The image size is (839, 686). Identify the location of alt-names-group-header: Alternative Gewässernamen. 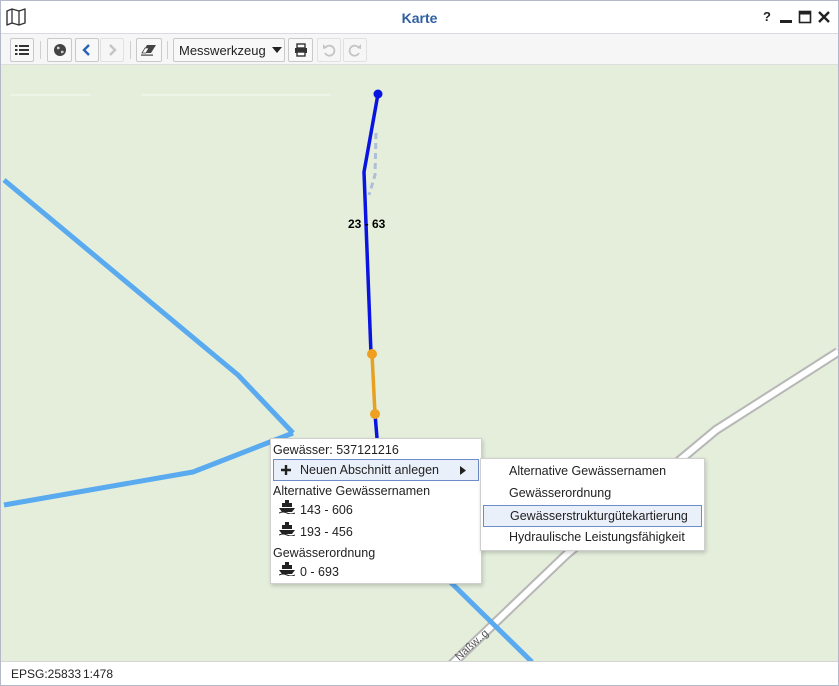
(352, 491).